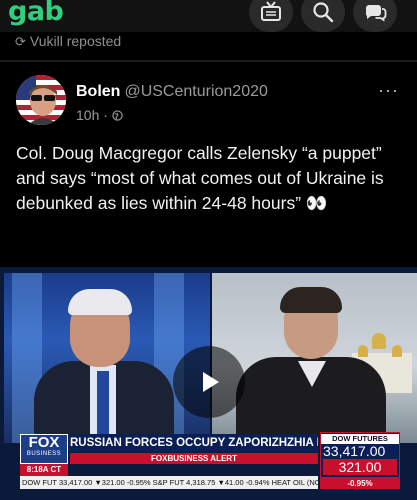 The height and width of the screenshot is (500, 417). I want to click on search-button, so click(323, 16).